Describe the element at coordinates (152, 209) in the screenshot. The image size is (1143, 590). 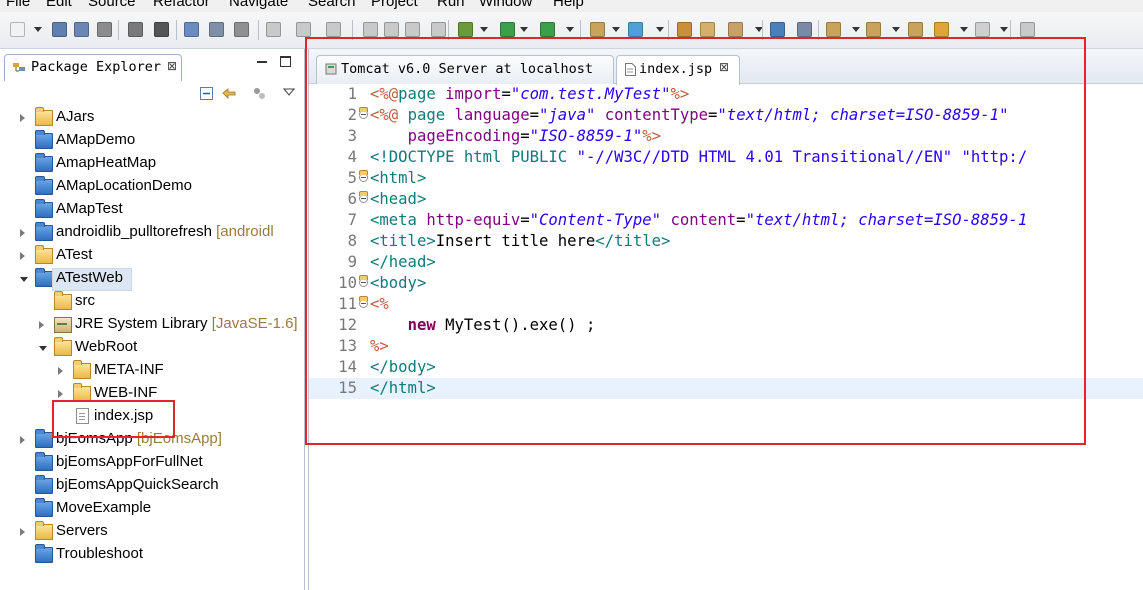
I see `tree-item-amaptest: AMapTest` at that location.